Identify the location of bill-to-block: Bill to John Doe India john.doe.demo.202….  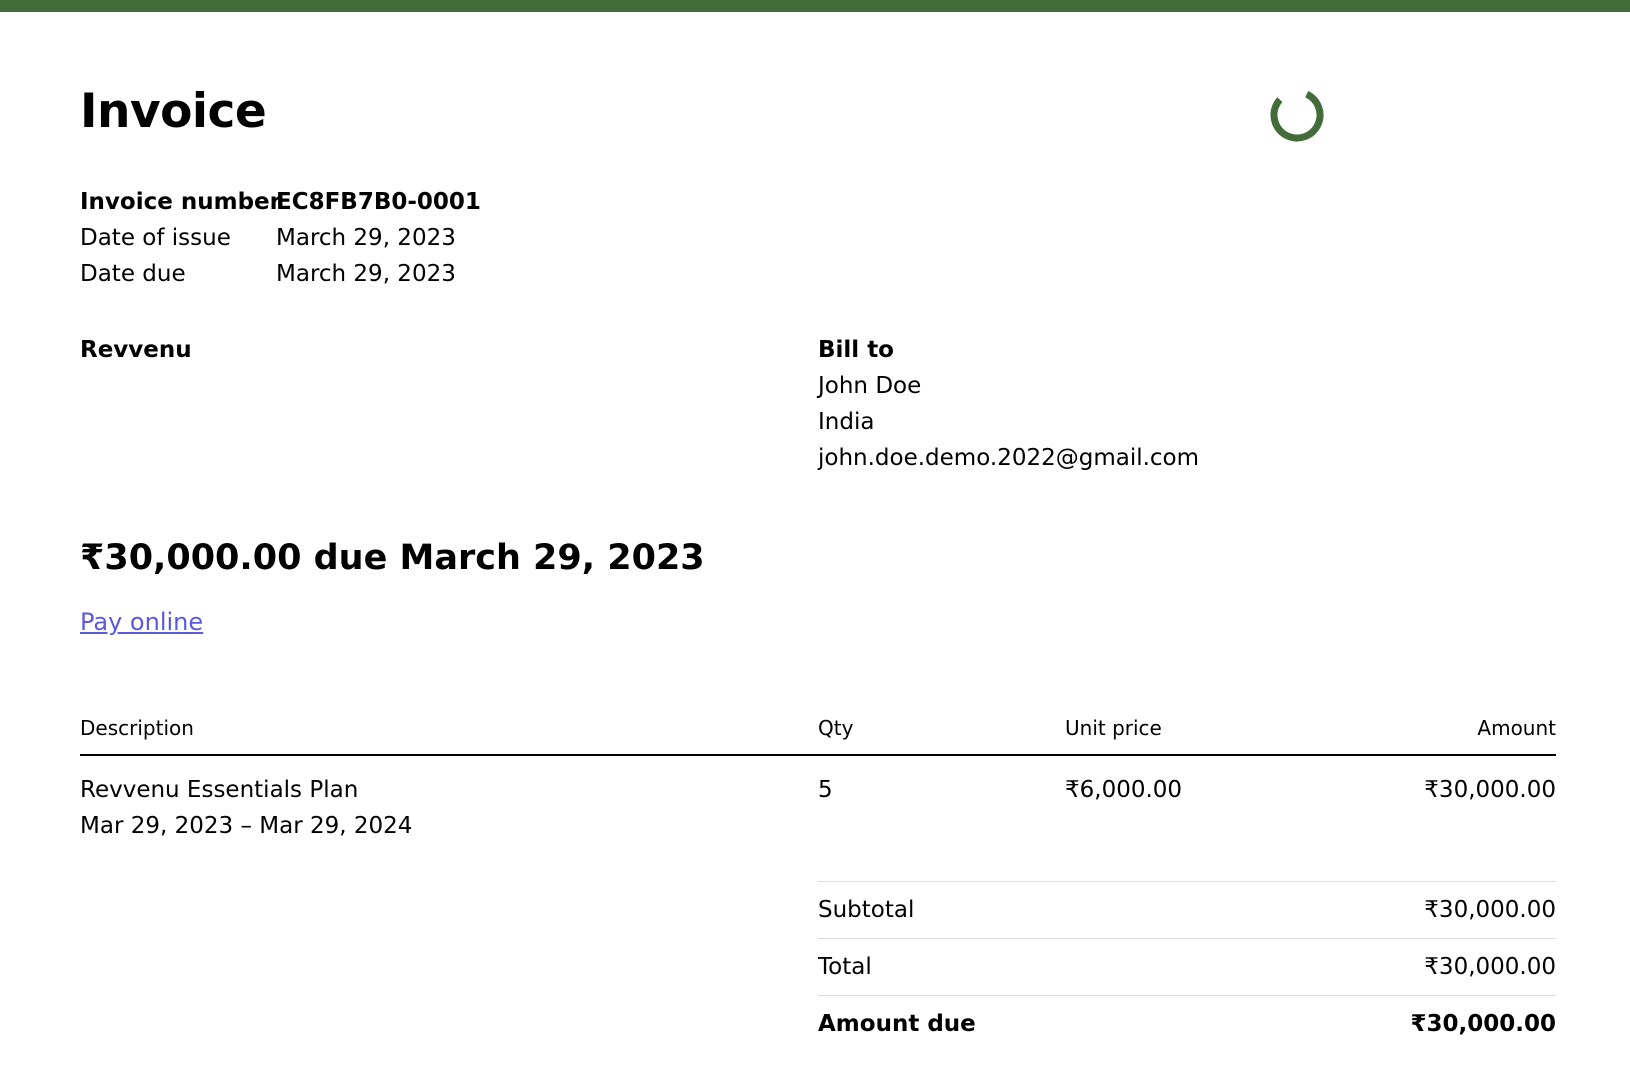
(1008, 404).